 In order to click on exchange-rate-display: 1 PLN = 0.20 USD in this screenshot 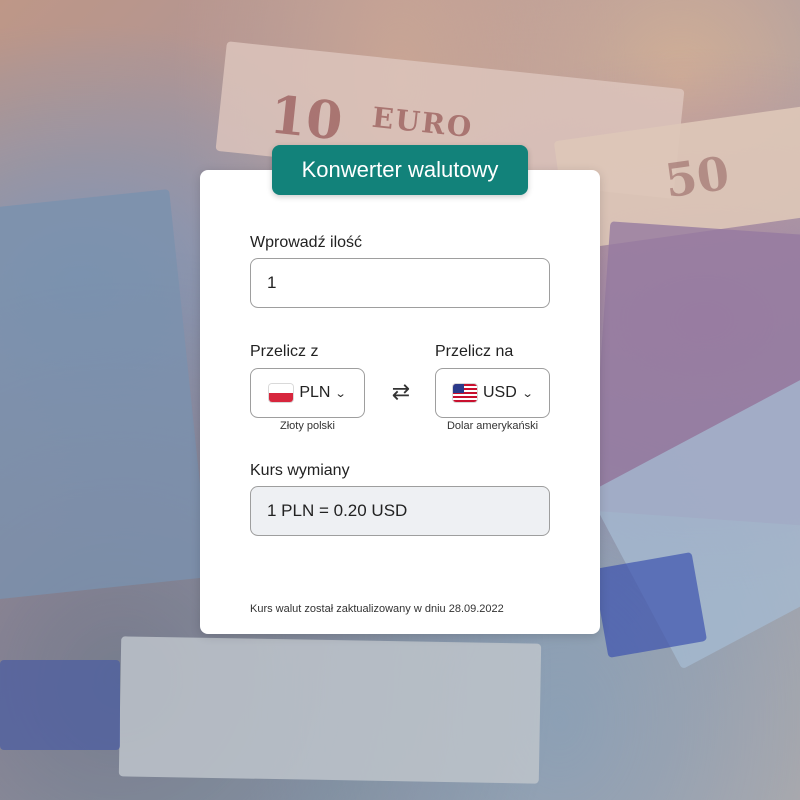, I will do `click(400, 511)`.